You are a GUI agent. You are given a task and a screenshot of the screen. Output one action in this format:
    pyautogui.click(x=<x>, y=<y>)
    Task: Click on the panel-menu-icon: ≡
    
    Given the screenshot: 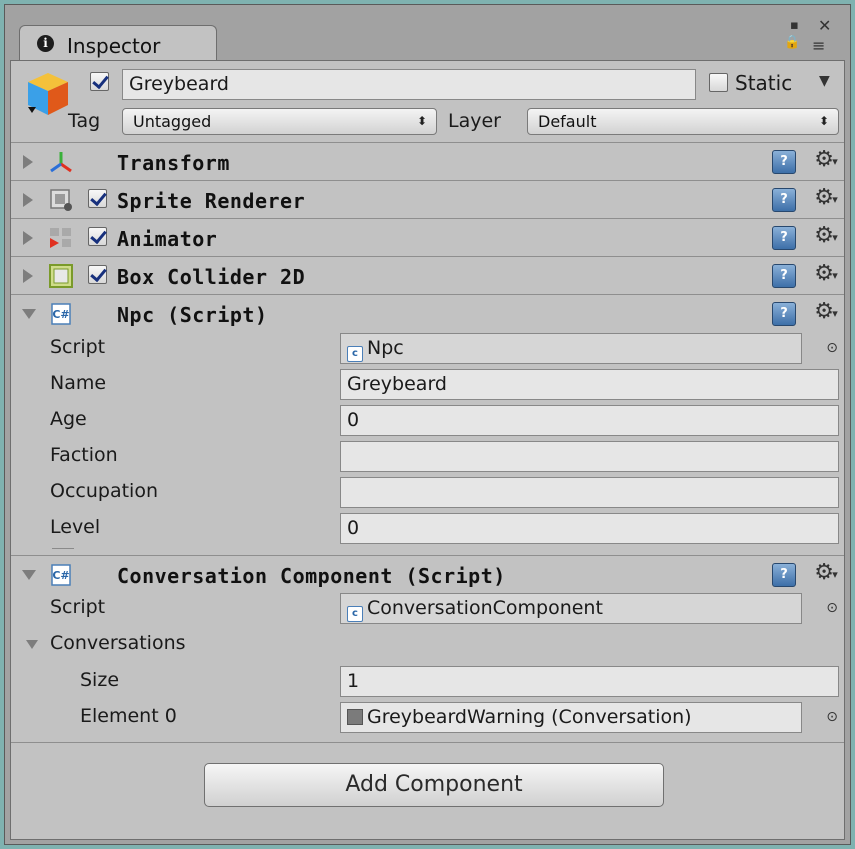 What is the action you would take?
    pyautogui.click(x=818, y=45)
    